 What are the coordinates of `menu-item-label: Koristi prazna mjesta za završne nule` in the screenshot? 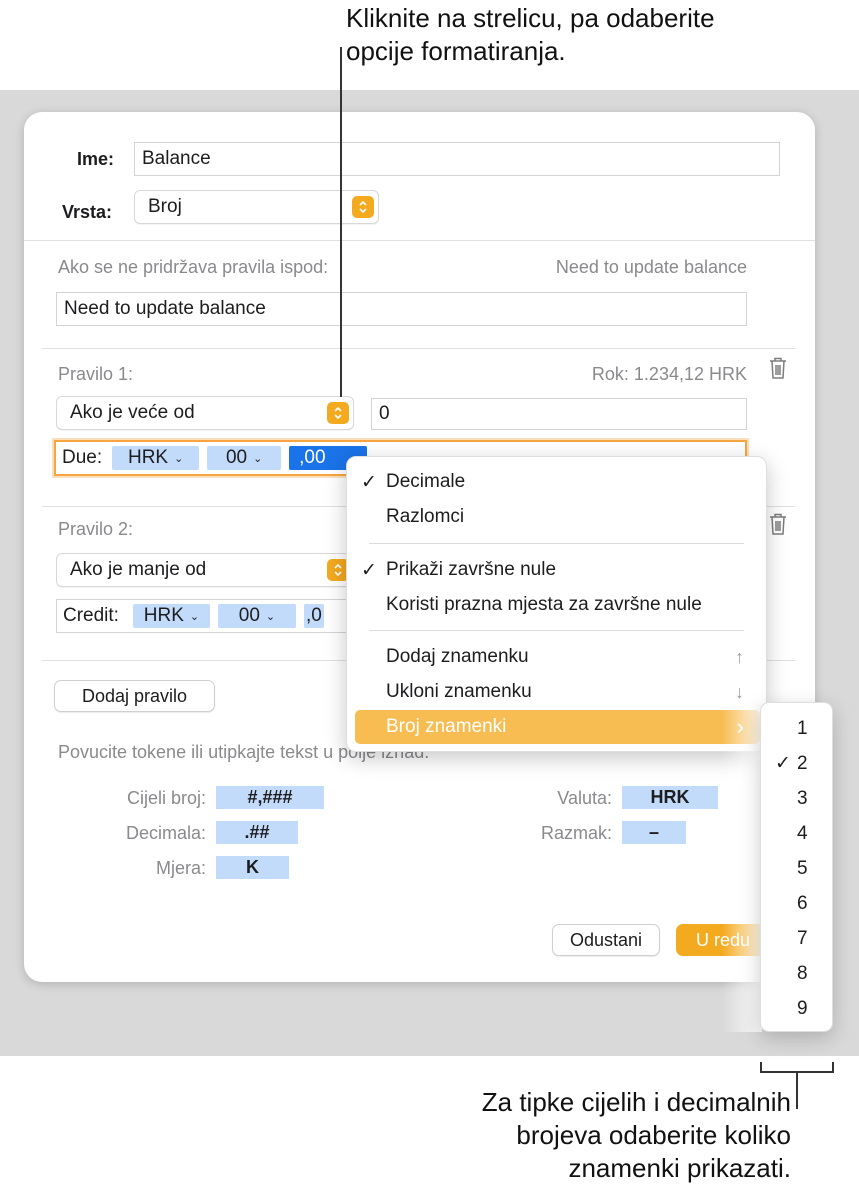 It's located at (544, 604).